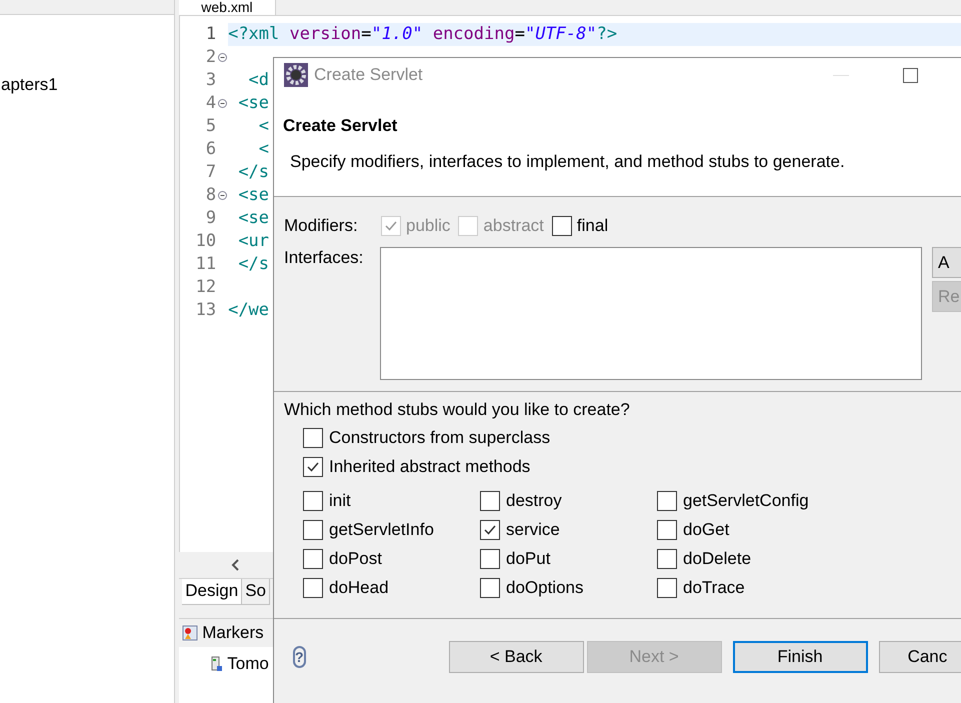 This screenshot has height=703, width=961. I want to click on line-number: 2, so click(210, 57).